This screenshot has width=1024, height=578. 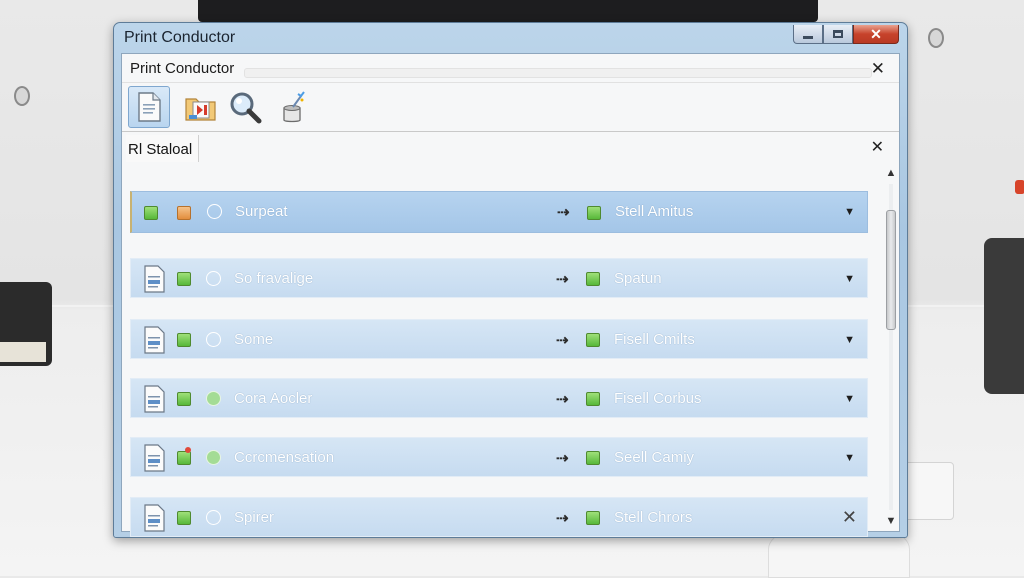 What do you see at coordinates (654, 211) in the screenshot?
I see `row-printer: Stell Amitus` at bounding box center [654, 211].